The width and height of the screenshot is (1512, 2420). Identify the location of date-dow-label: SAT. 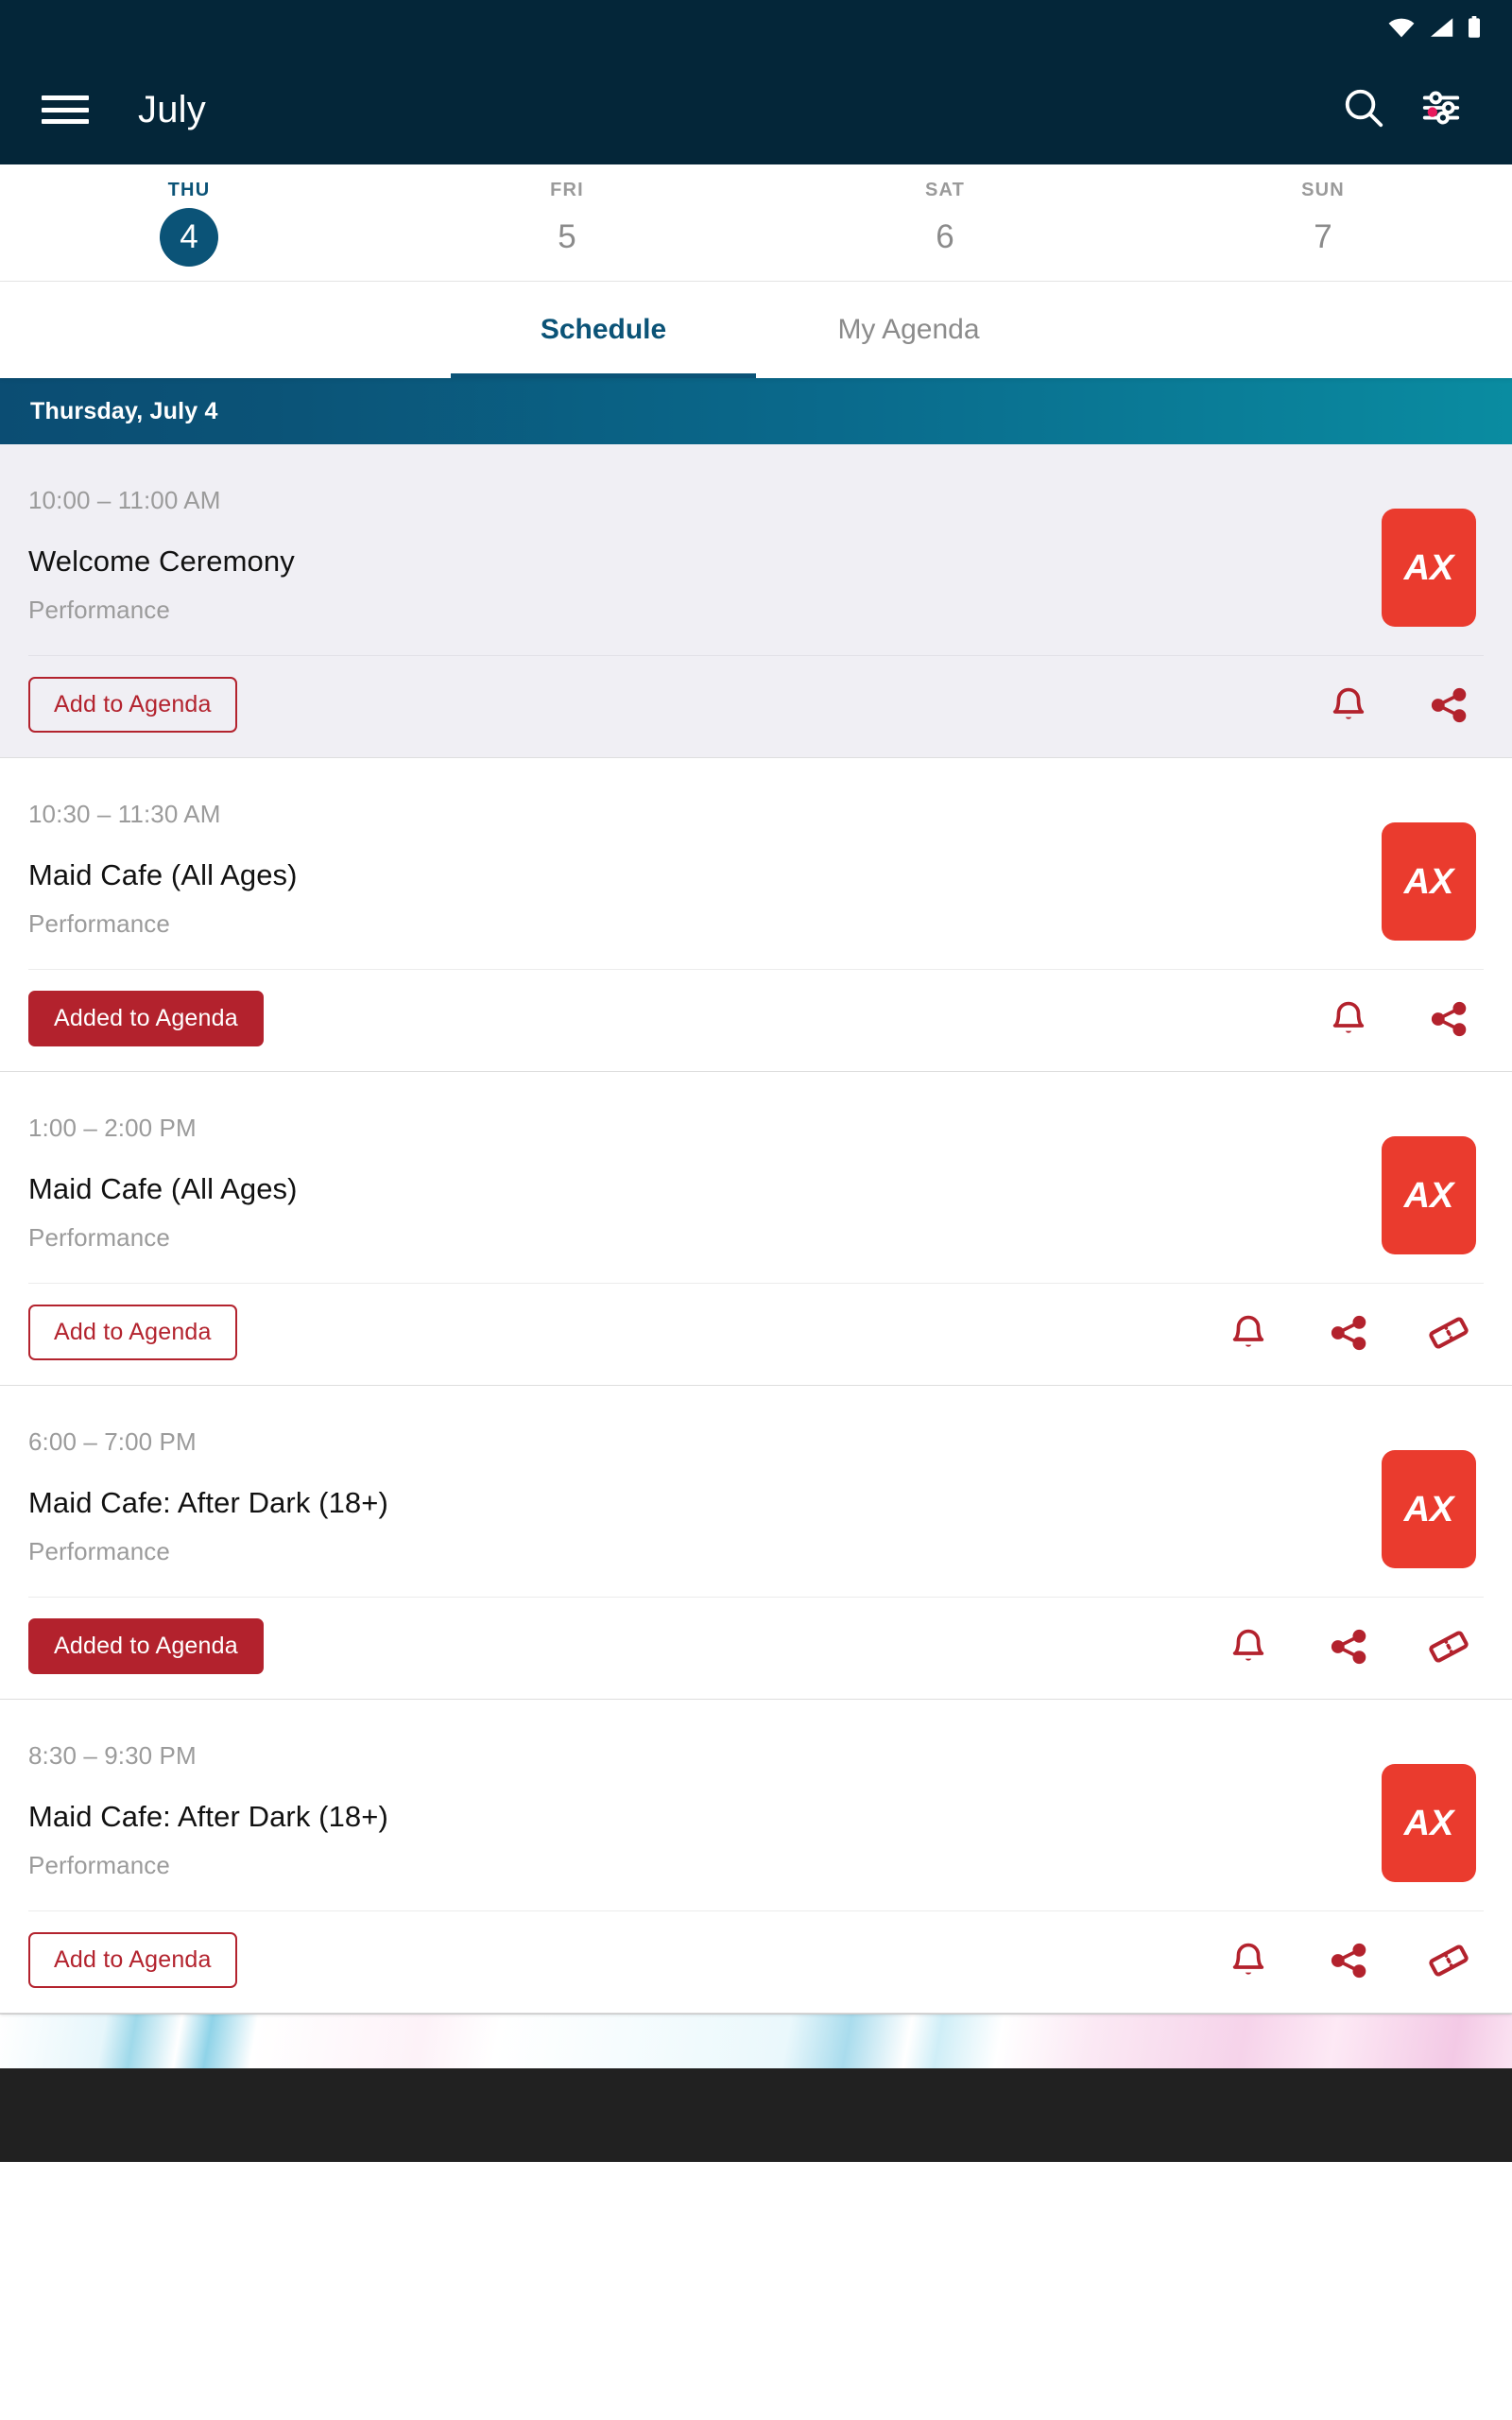
(945, 189).